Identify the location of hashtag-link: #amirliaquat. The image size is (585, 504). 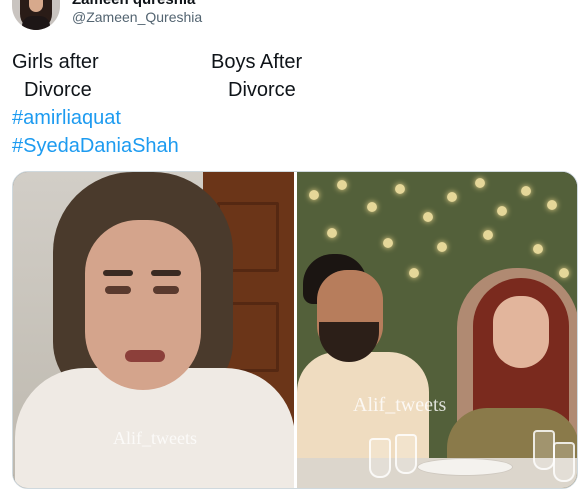
(66, 118).